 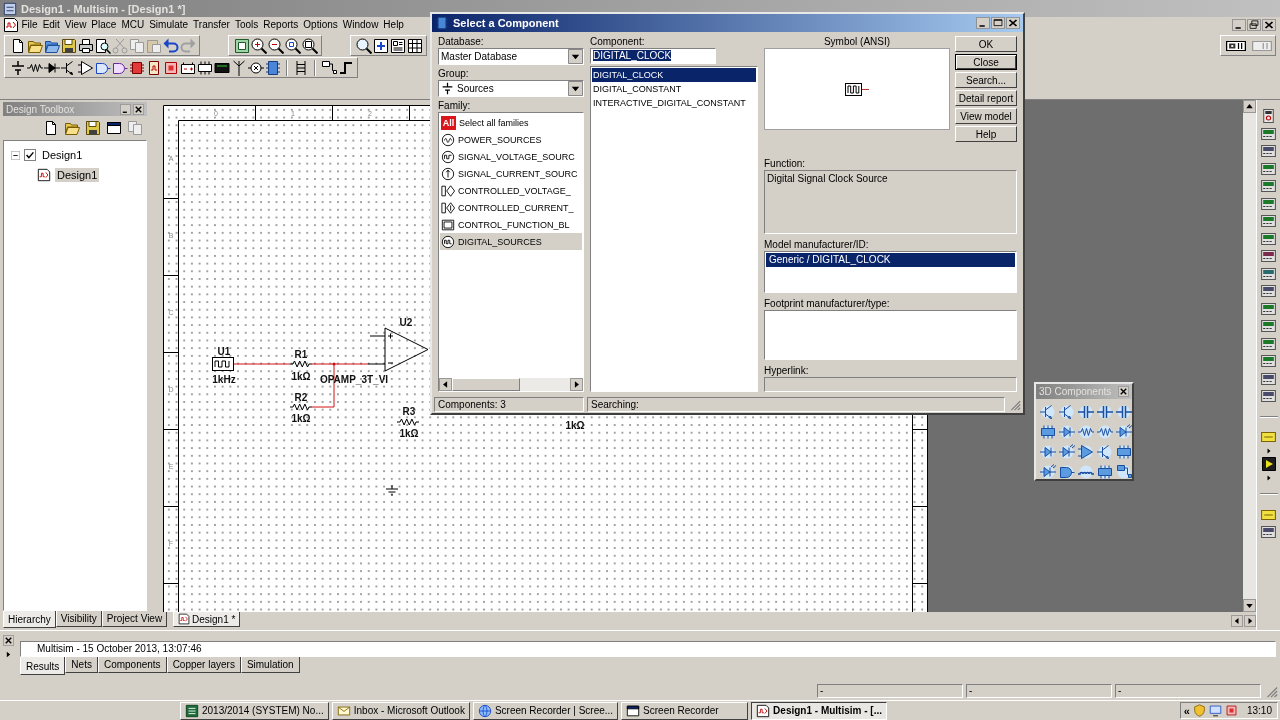 I want to click on collapse-icon, so click(x=15, y=155).